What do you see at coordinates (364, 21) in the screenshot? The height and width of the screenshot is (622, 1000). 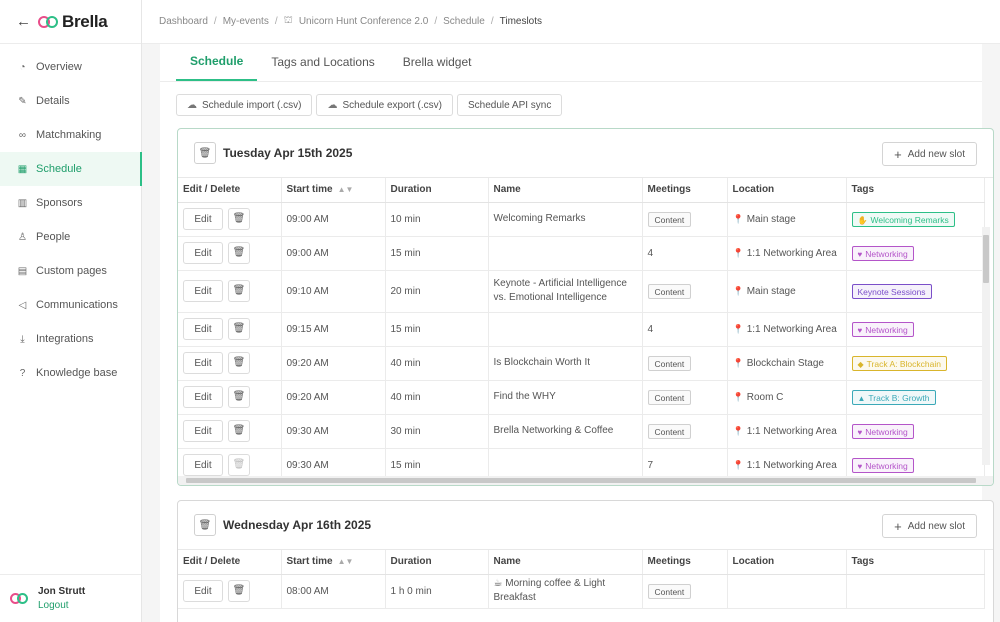 I see `breadcrumb-item: Unicorn Hunt Conference 2.0` at bounding box center [364, 21].